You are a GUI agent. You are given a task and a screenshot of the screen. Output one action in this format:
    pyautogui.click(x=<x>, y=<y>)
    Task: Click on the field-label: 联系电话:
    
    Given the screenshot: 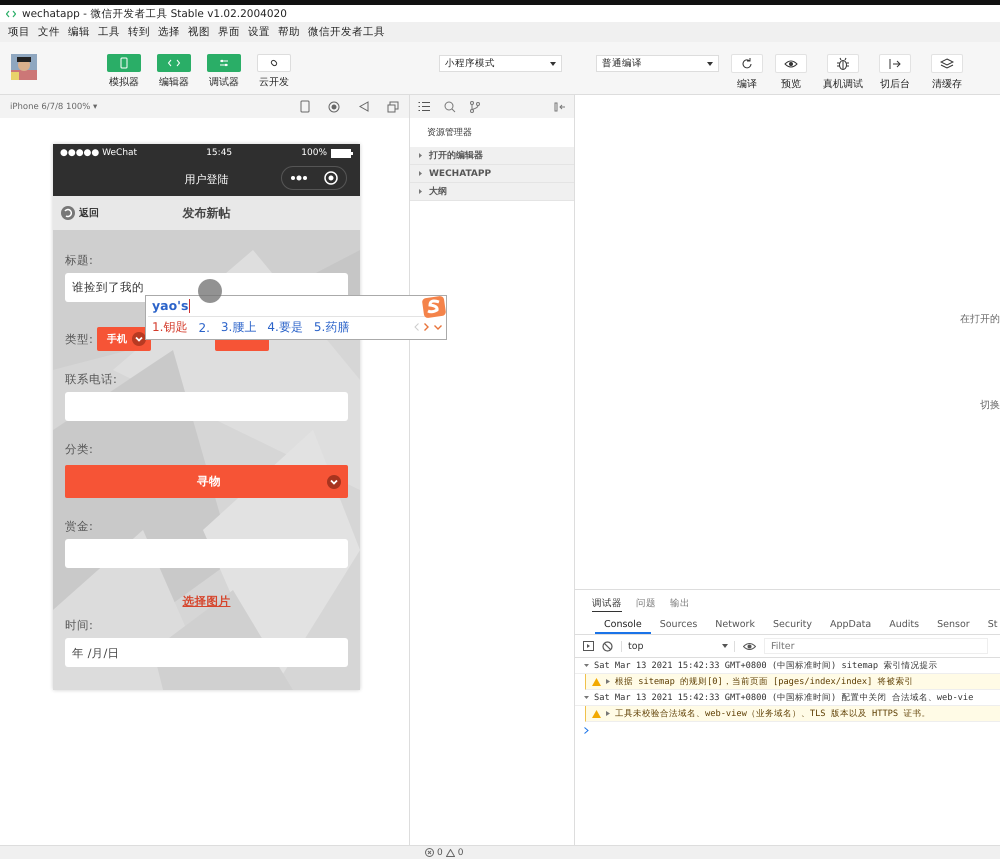 What is the action you would take?
    pyautogui.click(x=91, y=379)
    